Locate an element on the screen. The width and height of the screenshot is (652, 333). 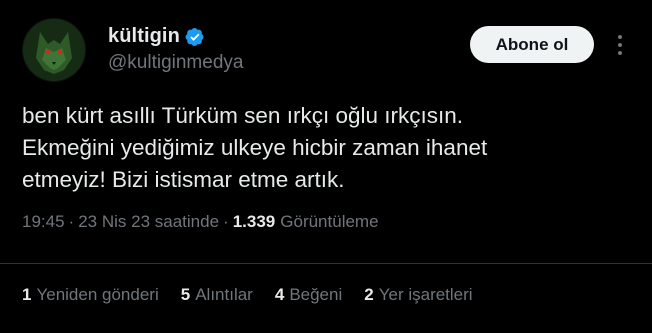
stat-count: 1 is located at coordinates (27, 294).